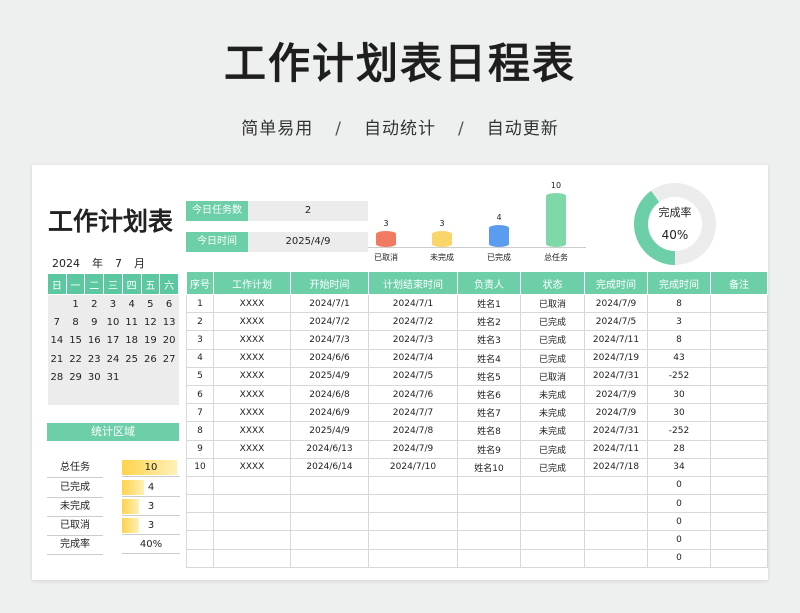  What do you see at coordinates (308, 211) in the screenshot?
I see `today-tasks-value: 2` at bounding box center [308, 211].